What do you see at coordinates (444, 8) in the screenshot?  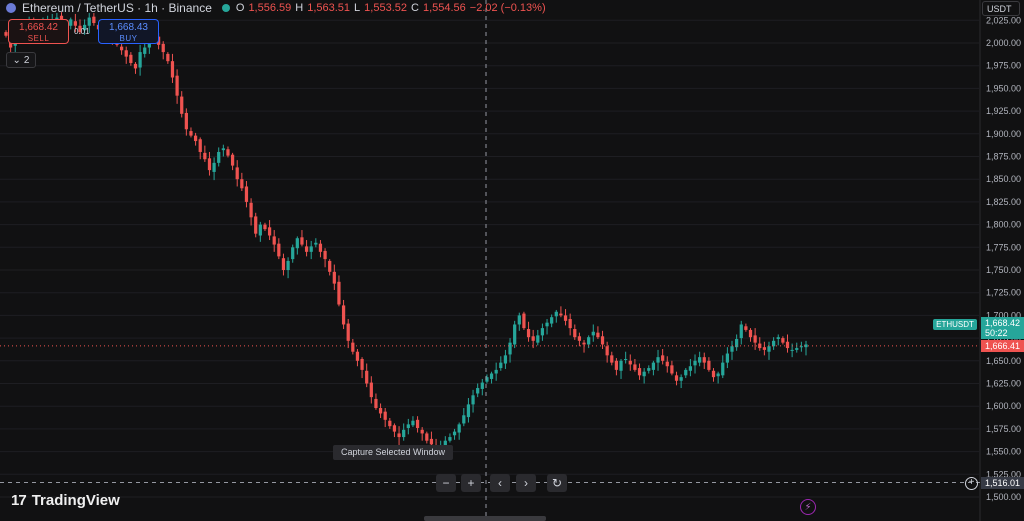 I see `close-value: 1,554.56` at bounding box center [444, 8].